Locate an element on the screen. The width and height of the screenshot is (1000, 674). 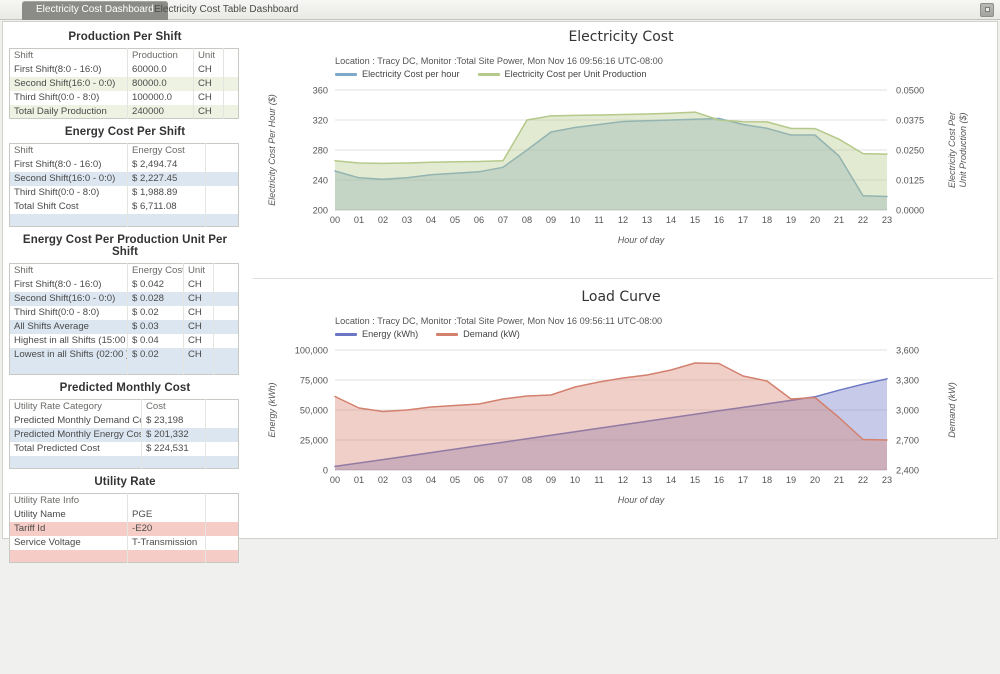
table-row: Total Daily Production 240000 CH is located at coordinates (124, 111).